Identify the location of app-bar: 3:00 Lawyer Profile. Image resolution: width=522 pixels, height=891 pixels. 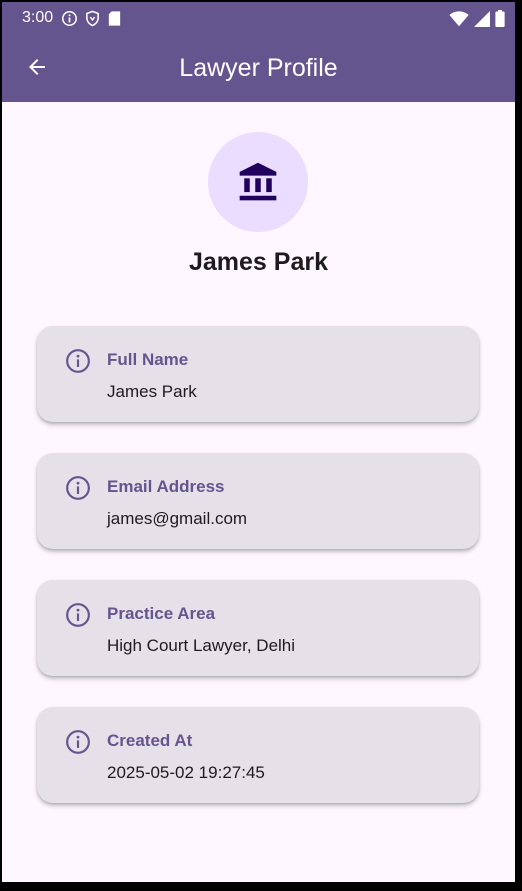
(258, 52).